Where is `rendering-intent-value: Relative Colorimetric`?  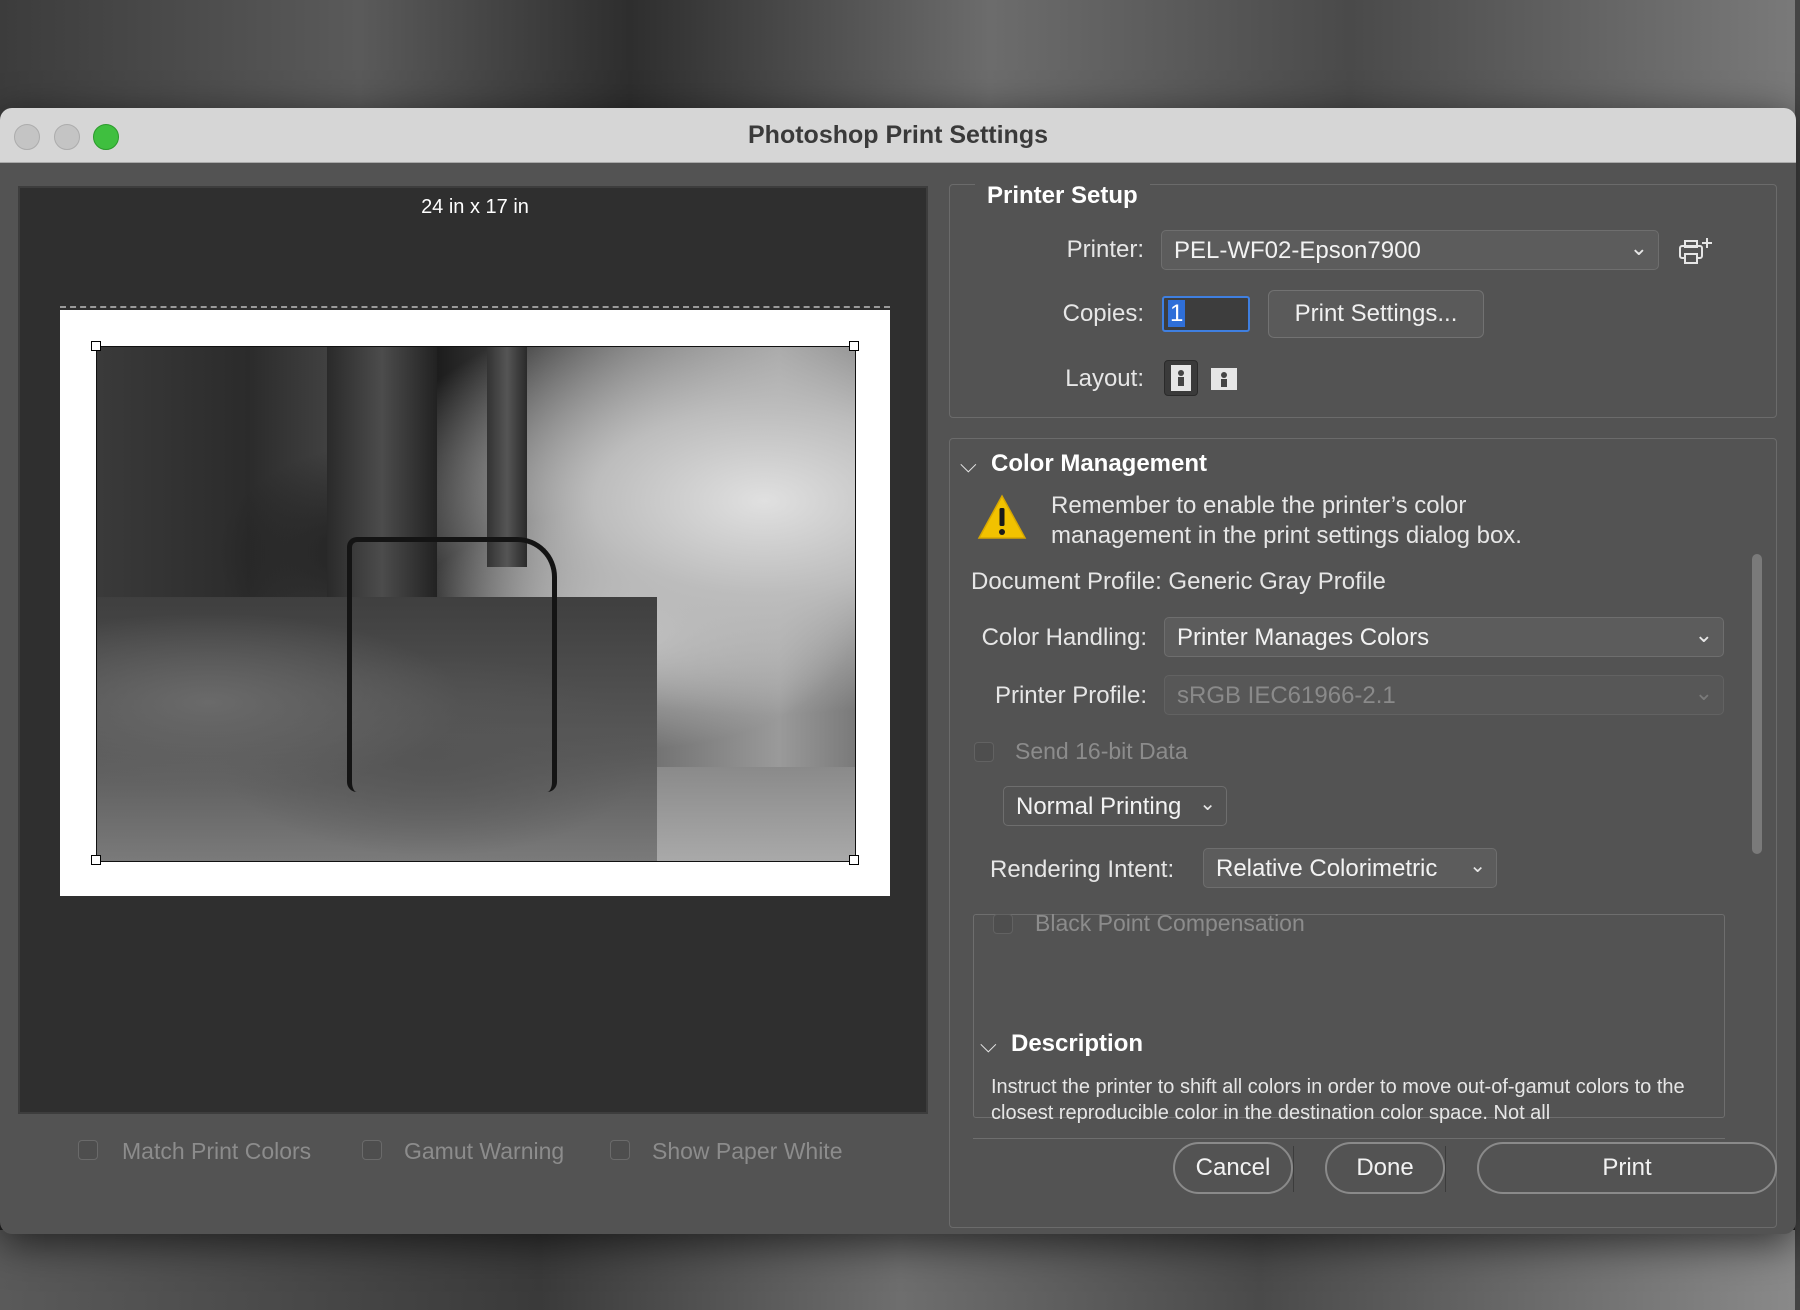 rendering-intent-value: Relative Colorimetric is located at coordinates (1327, 868).